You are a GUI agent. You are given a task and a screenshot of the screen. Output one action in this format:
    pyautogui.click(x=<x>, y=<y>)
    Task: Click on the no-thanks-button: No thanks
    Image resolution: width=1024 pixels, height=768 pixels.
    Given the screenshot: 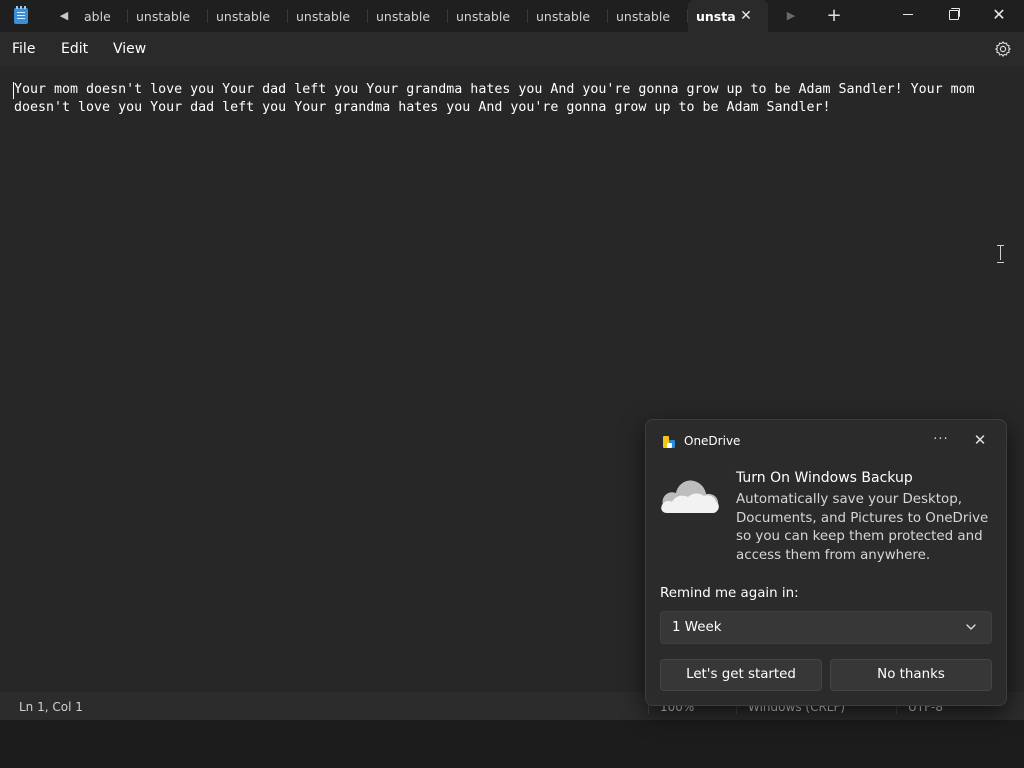 What is the action you would take?
    pyautogui.click(x=911, y=675)
    